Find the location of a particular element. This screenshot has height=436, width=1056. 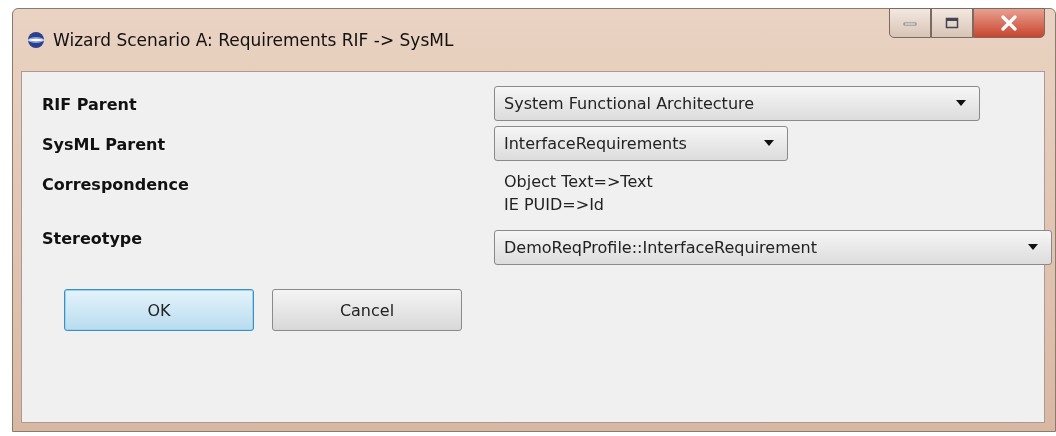

ok-button: OK is located at coordinates (159, 310).